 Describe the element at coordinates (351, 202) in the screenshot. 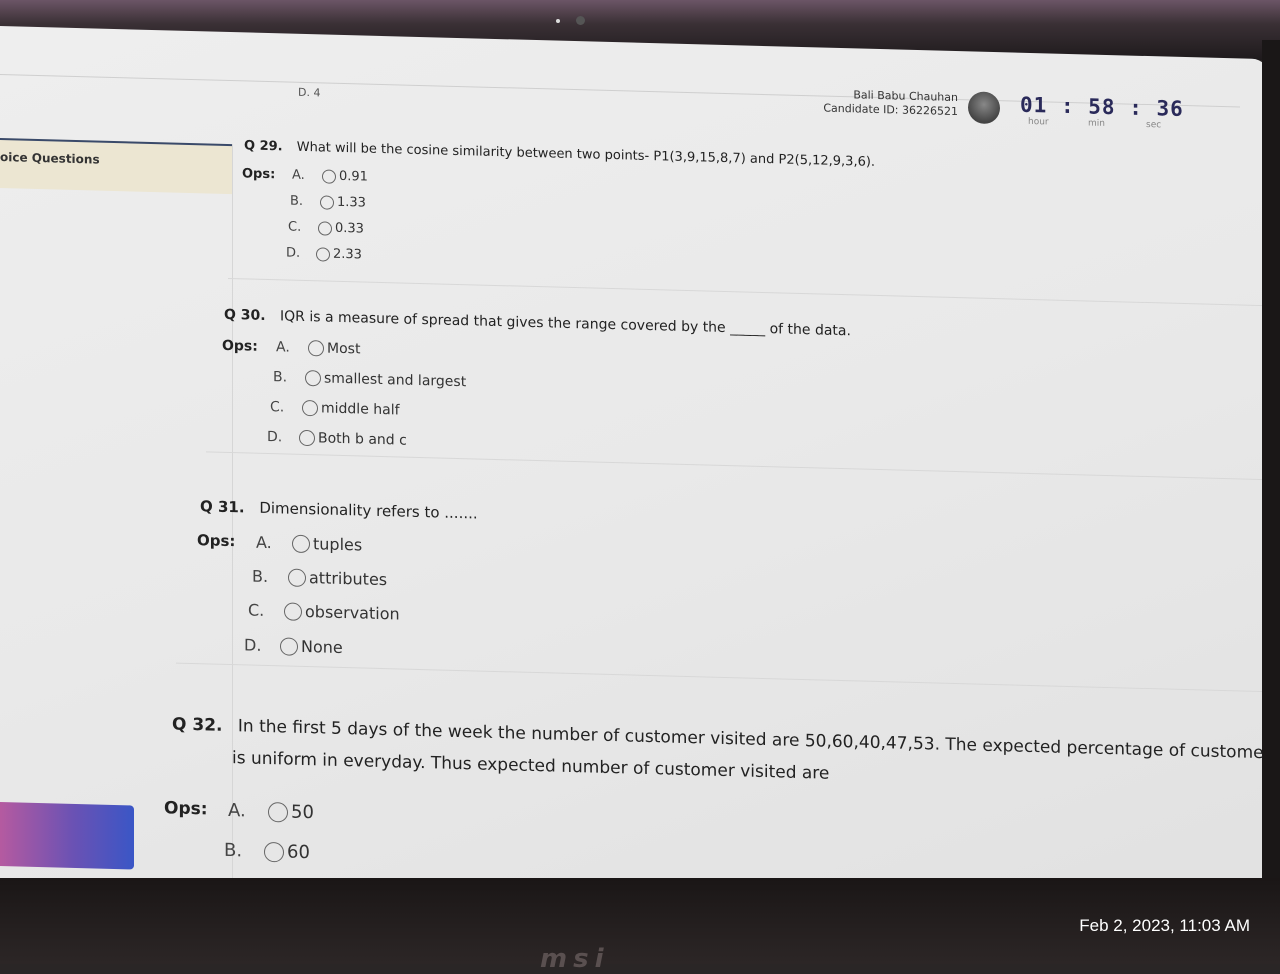

I see `option-text: 1.33` at that location.